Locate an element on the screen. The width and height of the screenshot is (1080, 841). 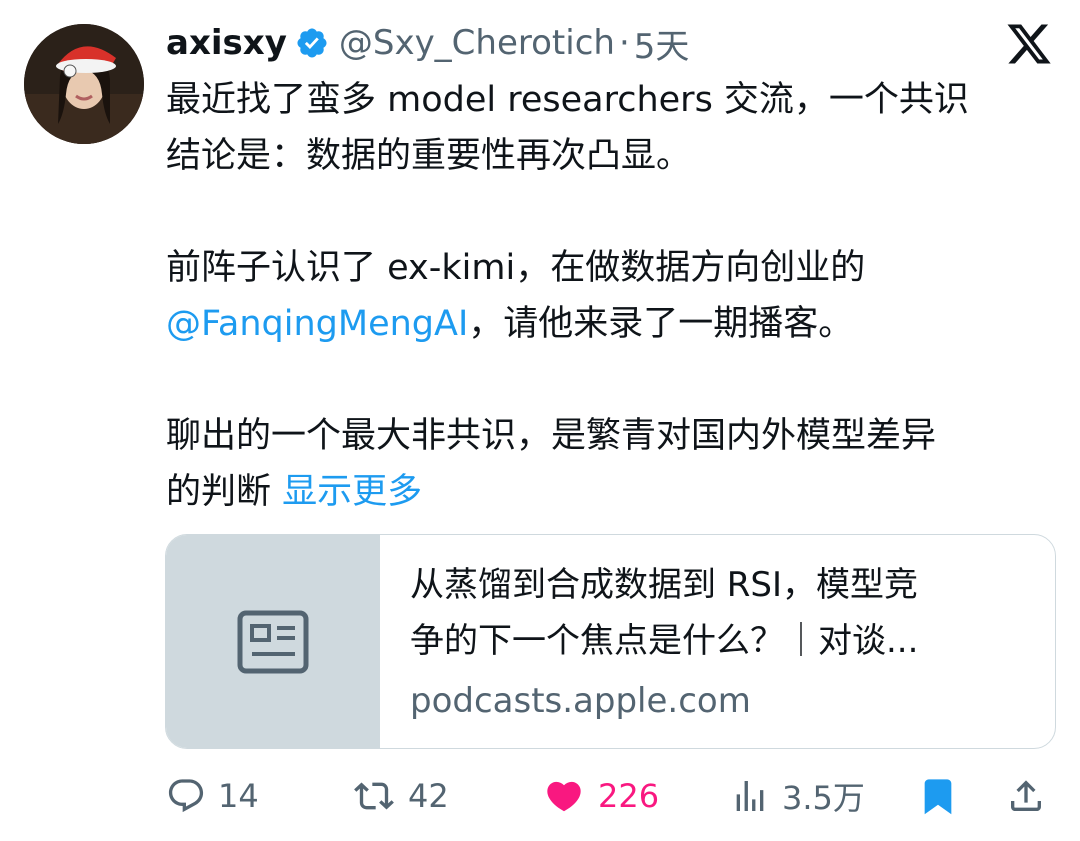
reply-button: 14 is located at coordinates (212, 796).